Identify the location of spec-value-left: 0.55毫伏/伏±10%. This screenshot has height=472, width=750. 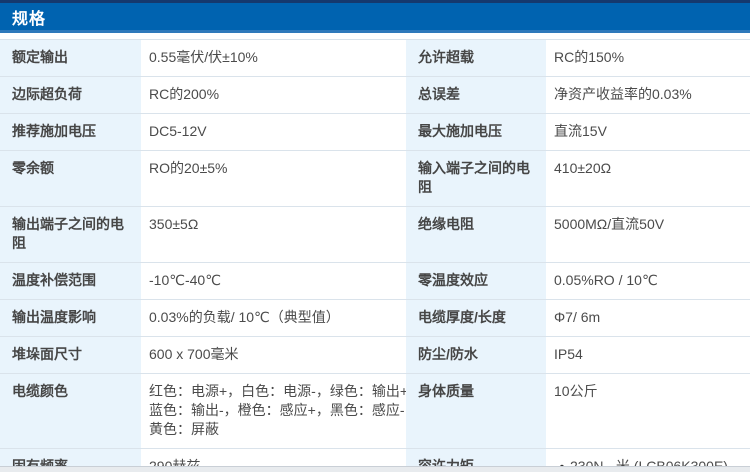
(273, 58).